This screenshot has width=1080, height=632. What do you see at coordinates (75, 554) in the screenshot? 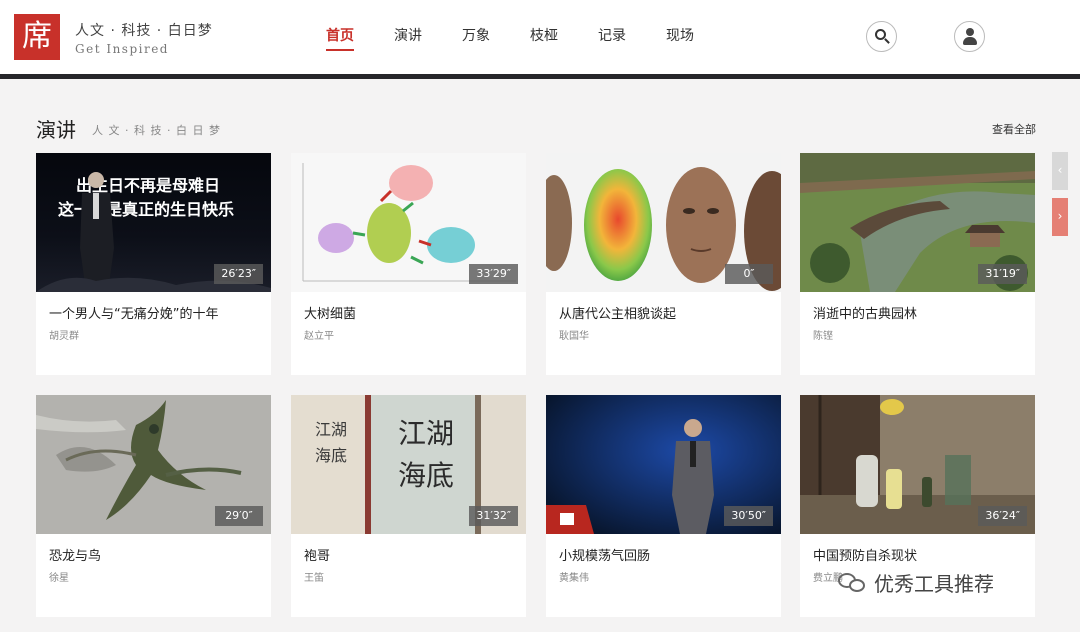
I see `video-title: 恐龙与鸟` at bounding box center [75, 554].